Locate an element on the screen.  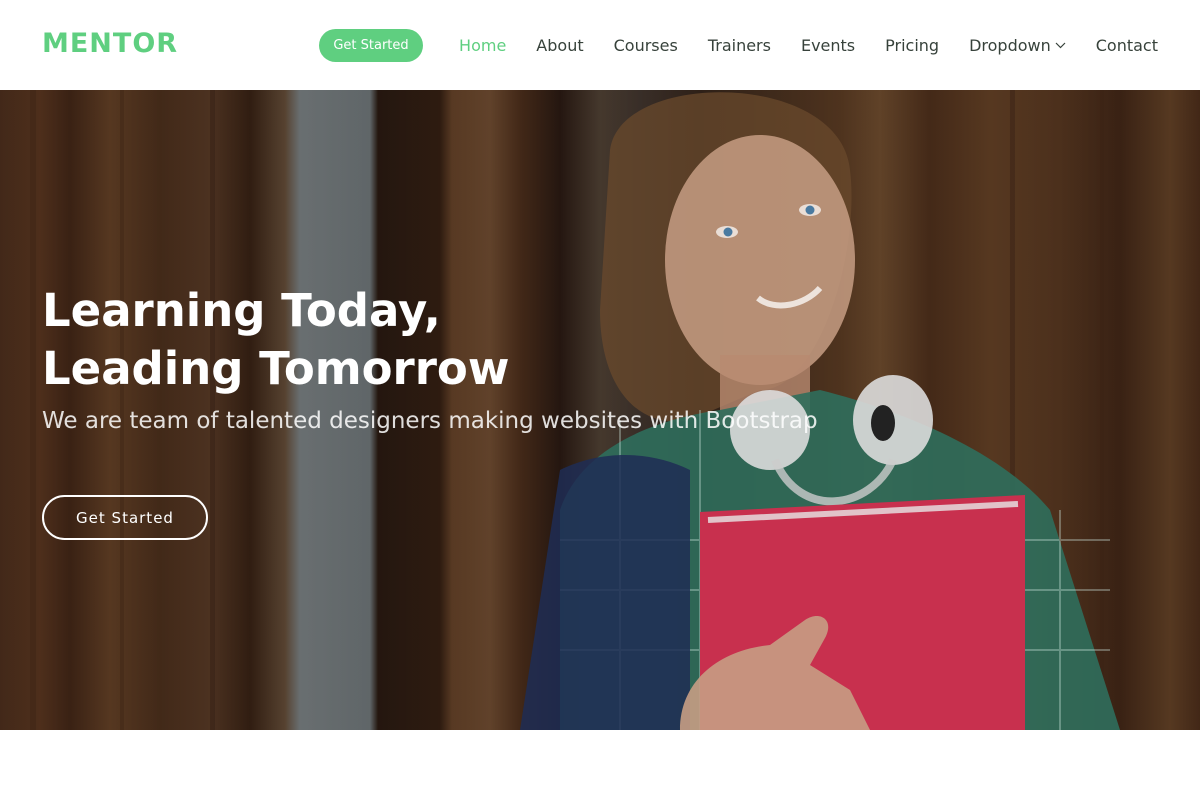
nav-about-label: About is located at coordinates (560, 45).